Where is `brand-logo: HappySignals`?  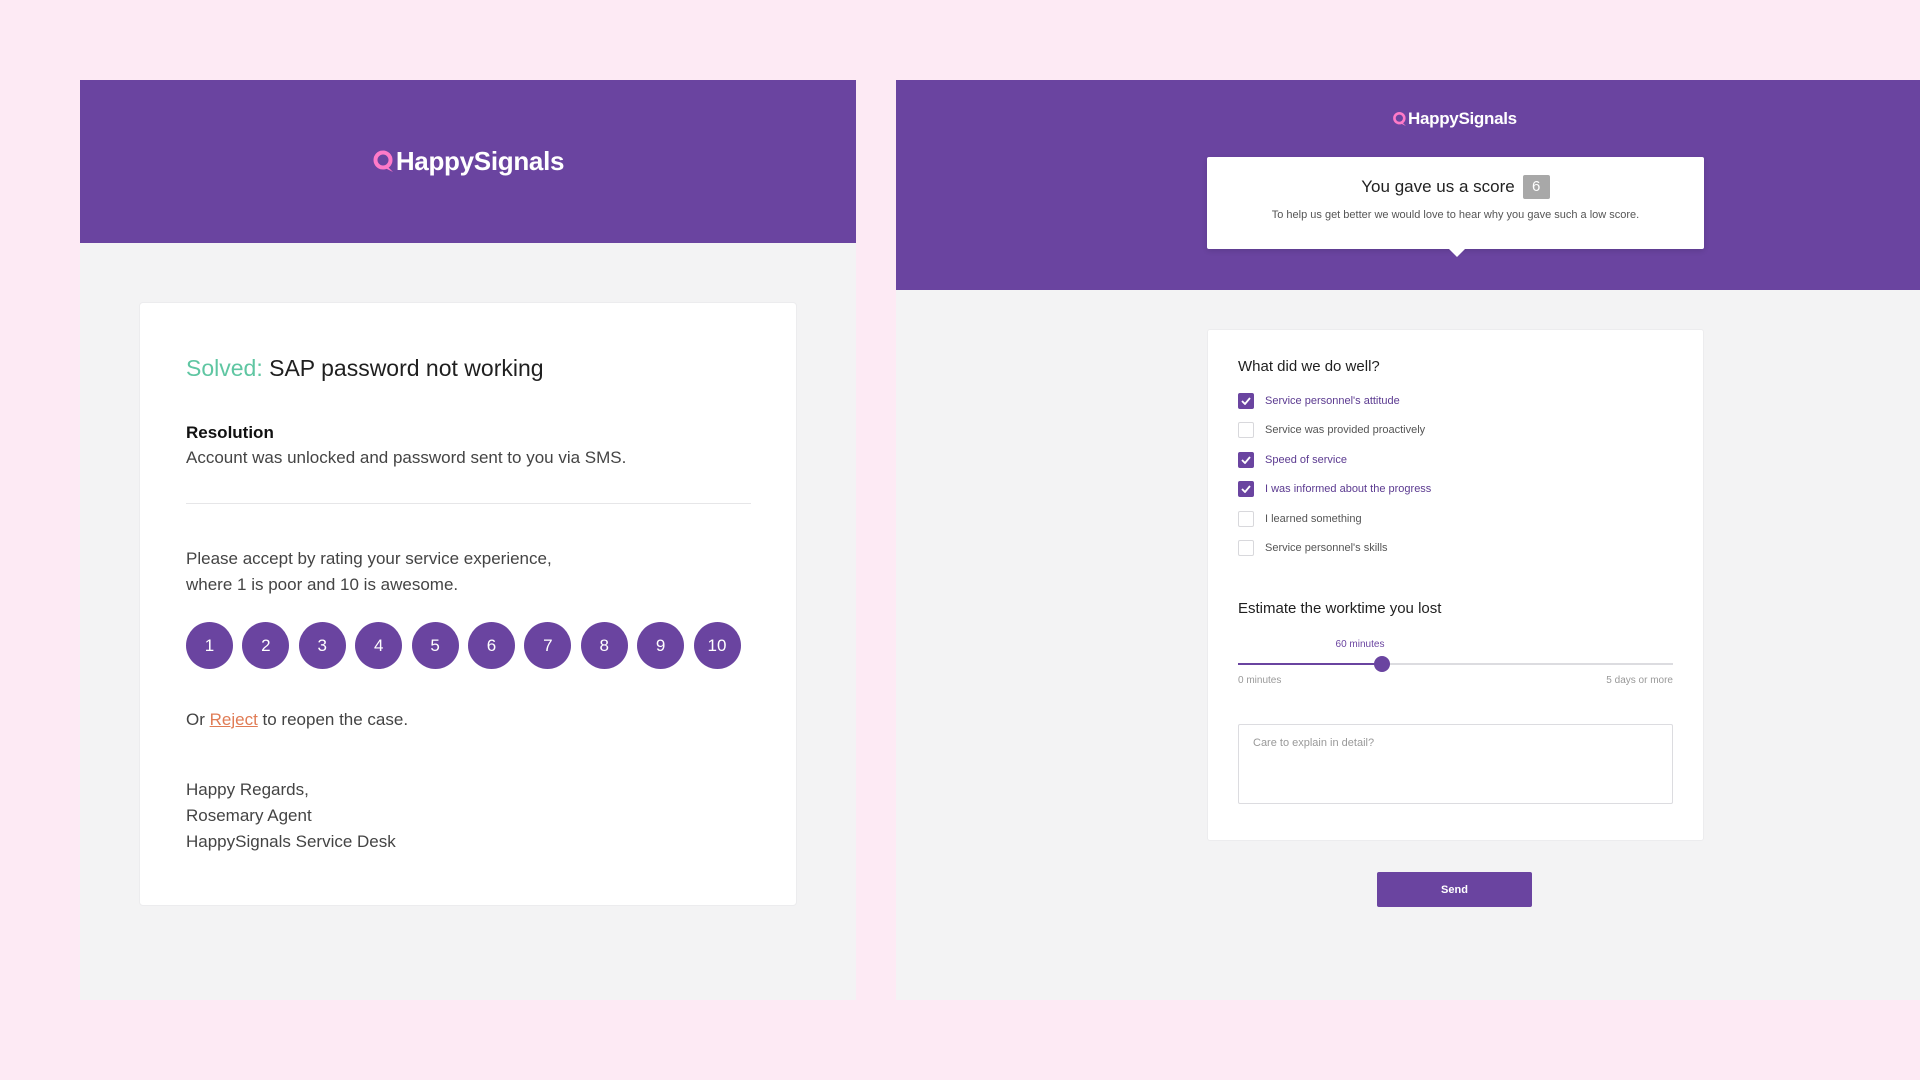 brand-logo: HappySignals is located at coordinates (468, 161).